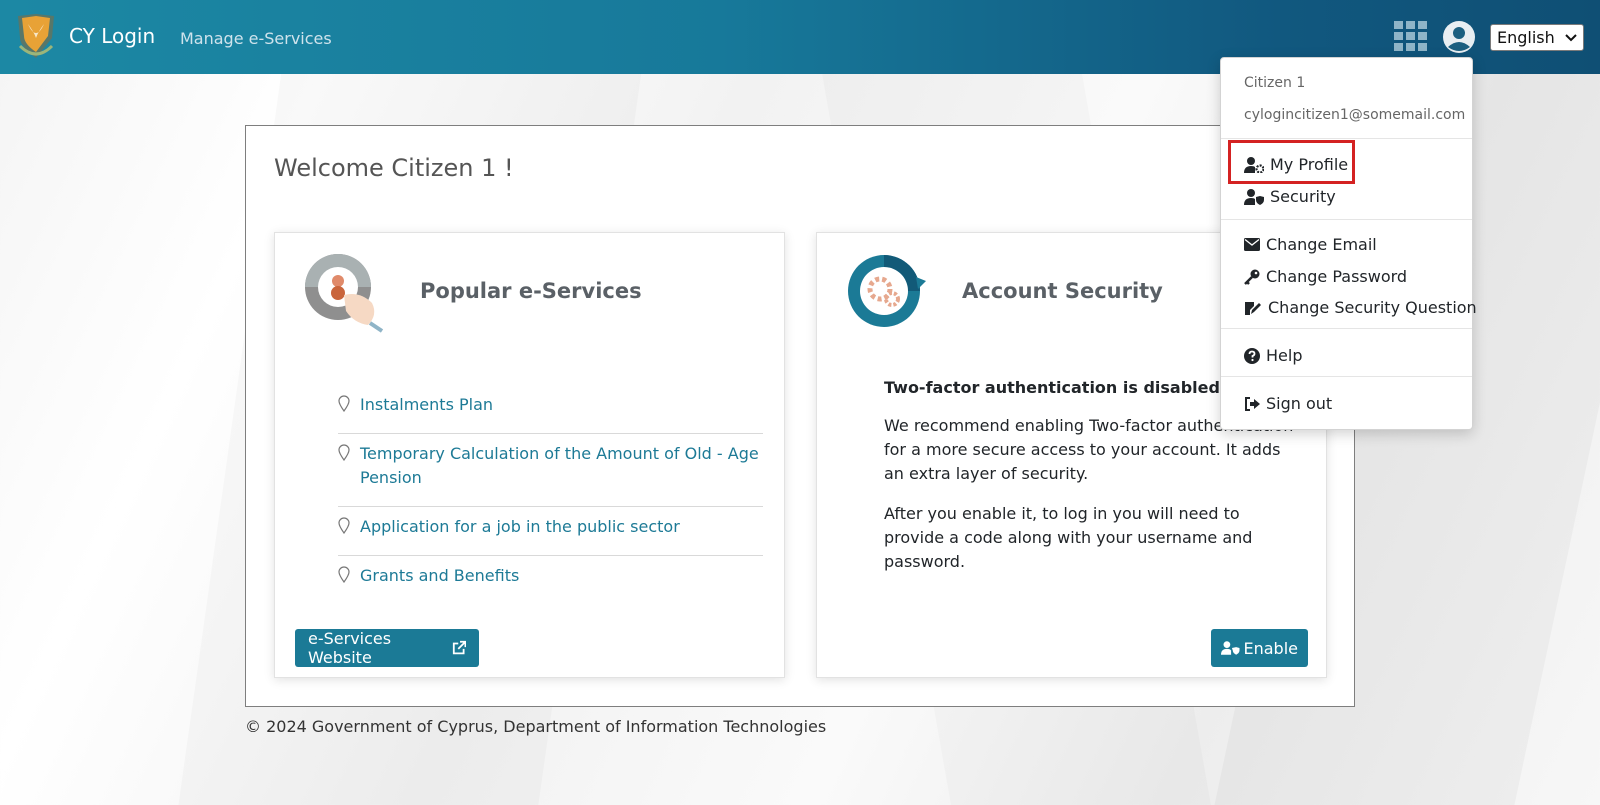  I want to click on language-select: English, so click(1537, 37).